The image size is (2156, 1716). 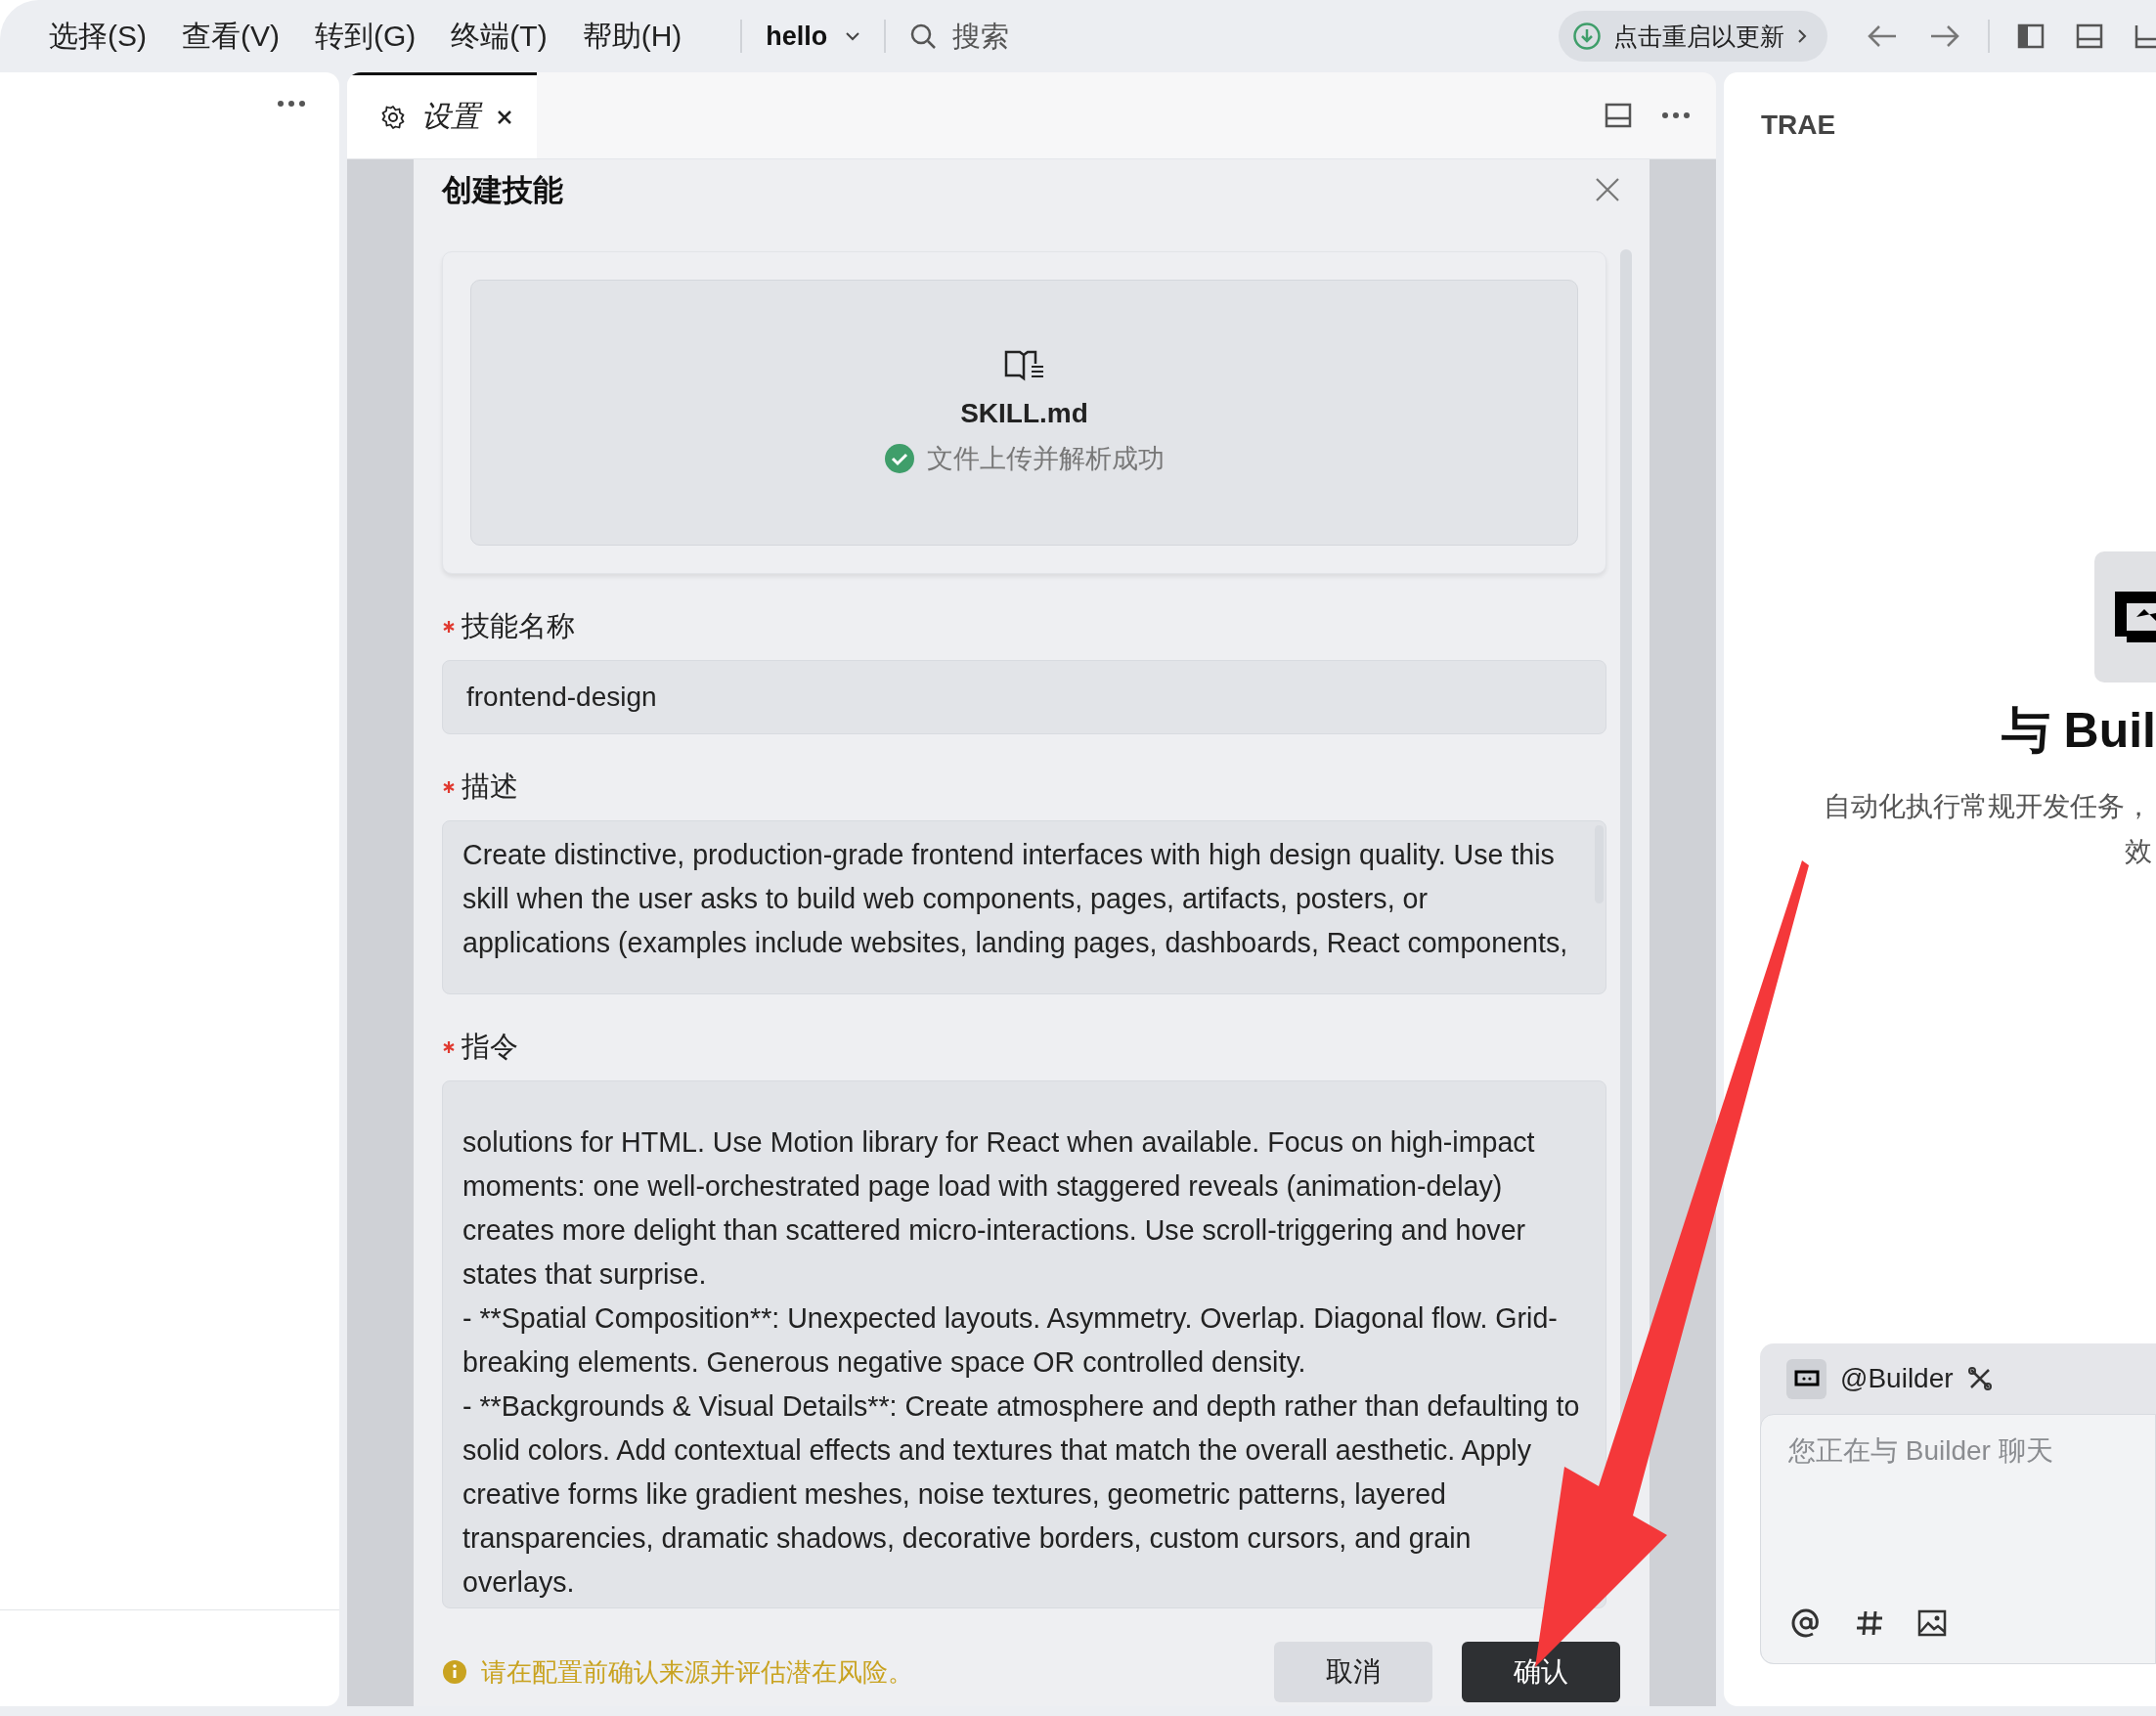 I want to click on info-icon, so click(x=454, y=1672).